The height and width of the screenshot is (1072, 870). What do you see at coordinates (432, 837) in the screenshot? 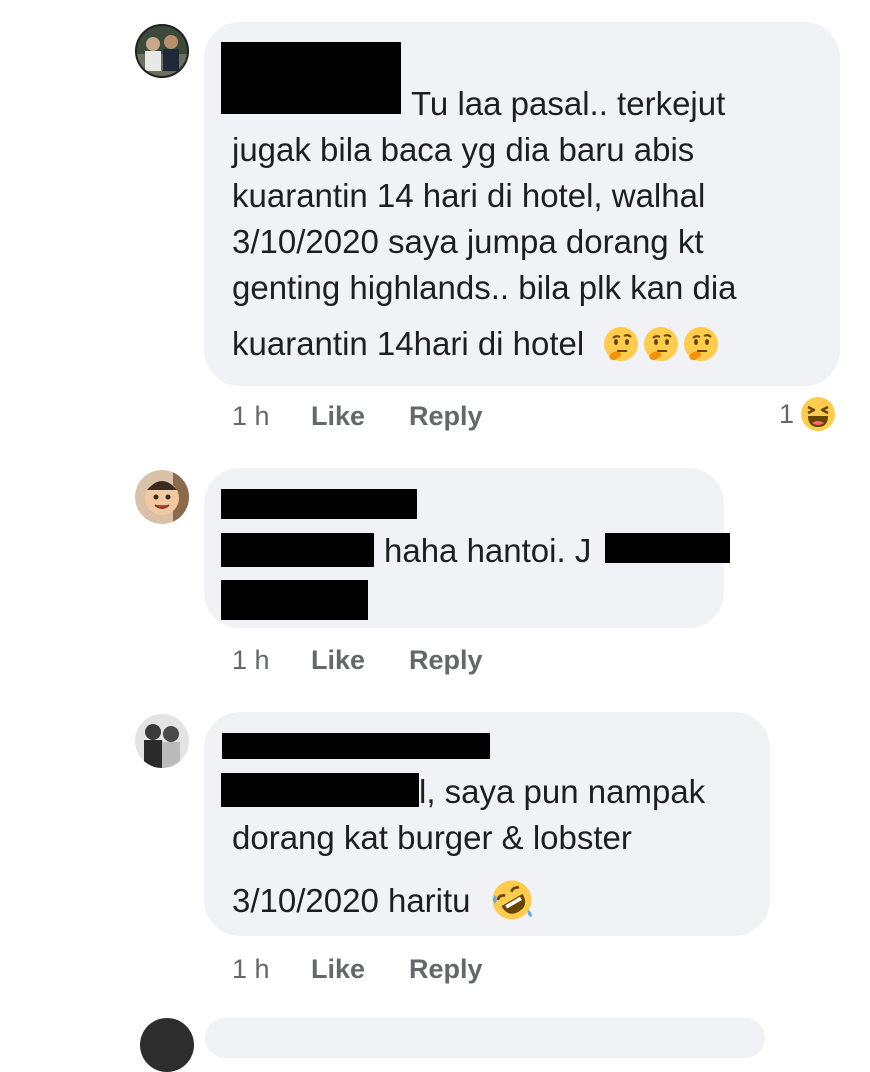
I see `comment-text-line: dorang kat burger & lobster` at bounding box center [432, 837].